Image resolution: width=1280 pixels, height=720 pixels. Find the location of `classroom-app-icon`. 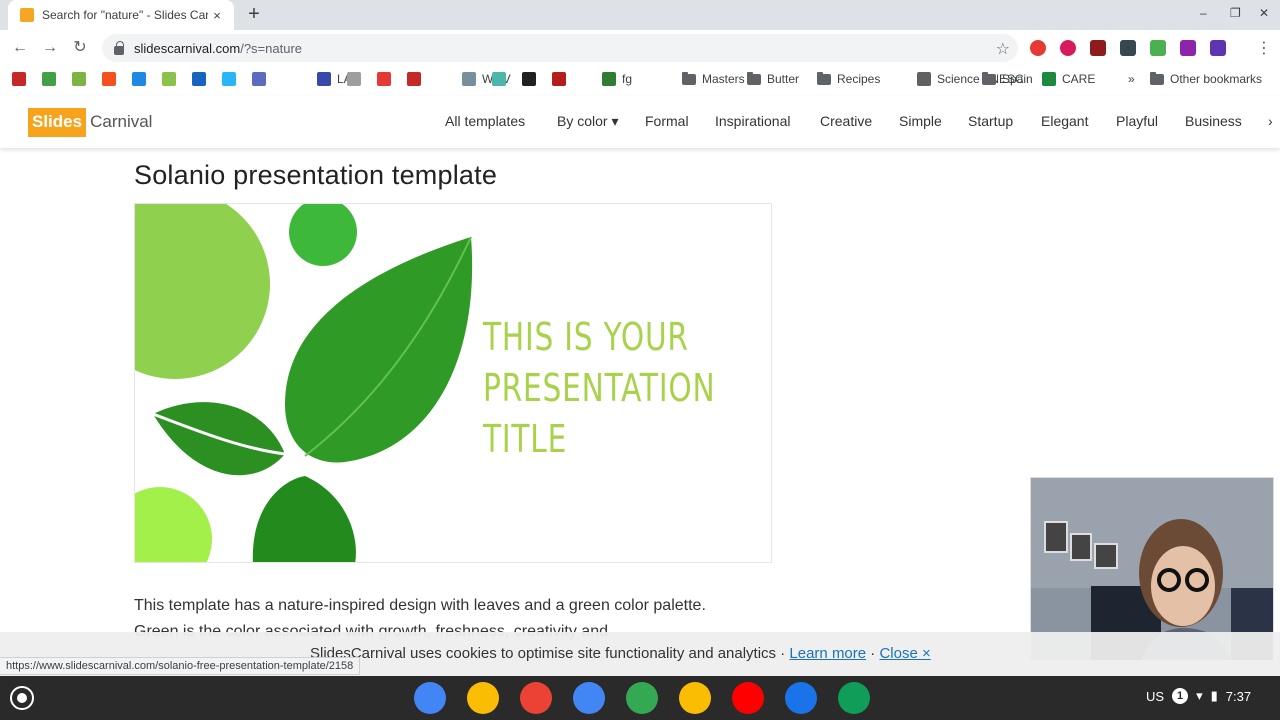

classroom-app-icon is located at coordinates (854, 698).